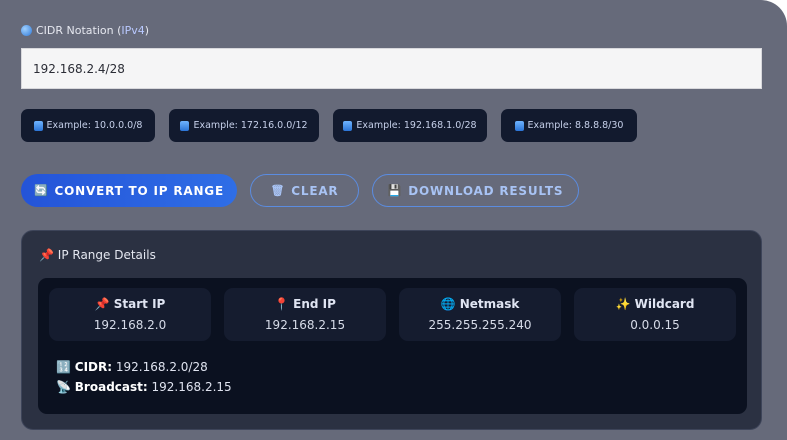  What do you see at coordinates (26, 30) in the screenshot?
I see `globe-icon` at bounding box center [26, 30].